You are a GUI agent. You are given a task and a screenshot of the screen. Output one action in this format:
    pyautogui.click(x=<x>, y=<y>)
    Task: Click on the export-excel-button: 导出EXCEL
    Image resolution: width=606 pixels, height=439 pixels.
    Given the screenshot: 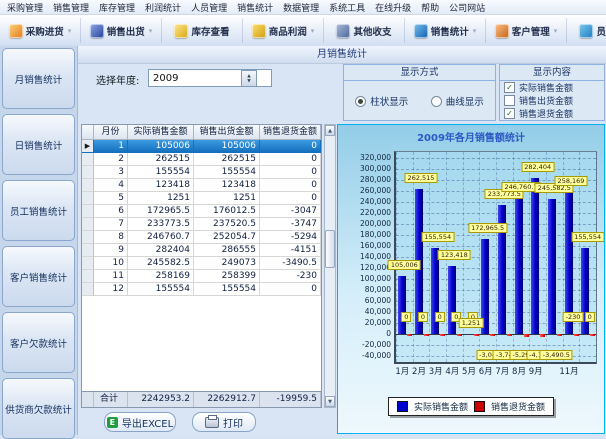 What is the action you would take?
    pyautogui.click(x=140, y=422)
    